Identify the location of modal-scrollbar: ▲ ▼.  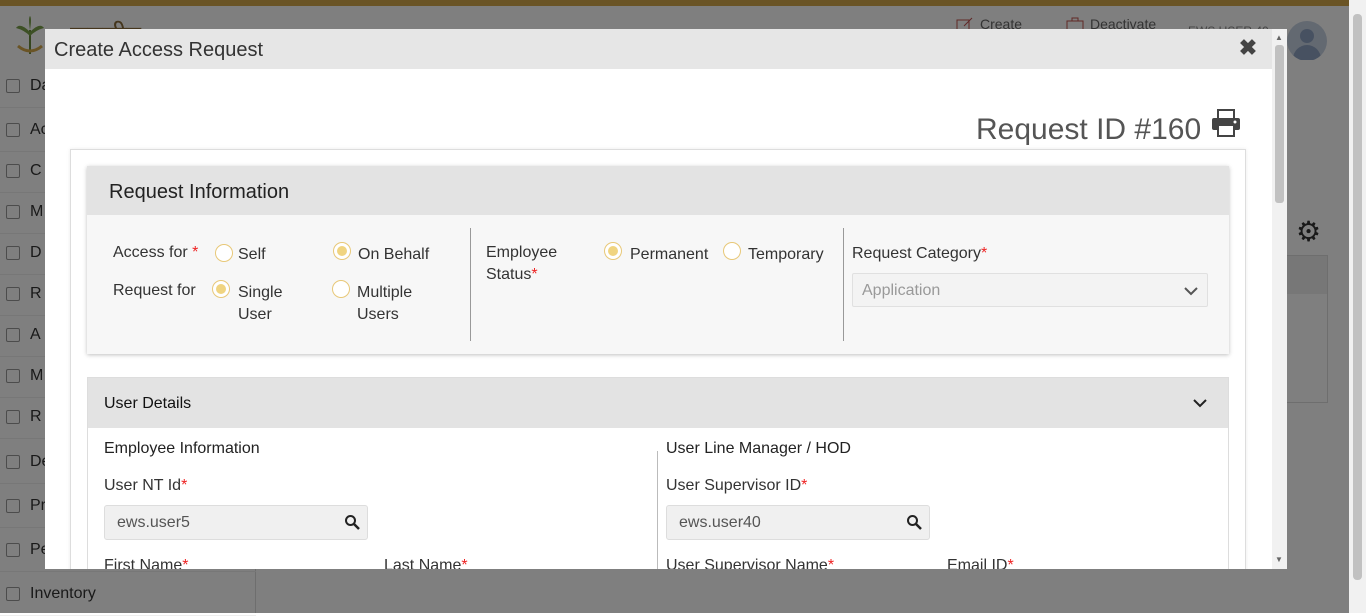
(1279, 299).